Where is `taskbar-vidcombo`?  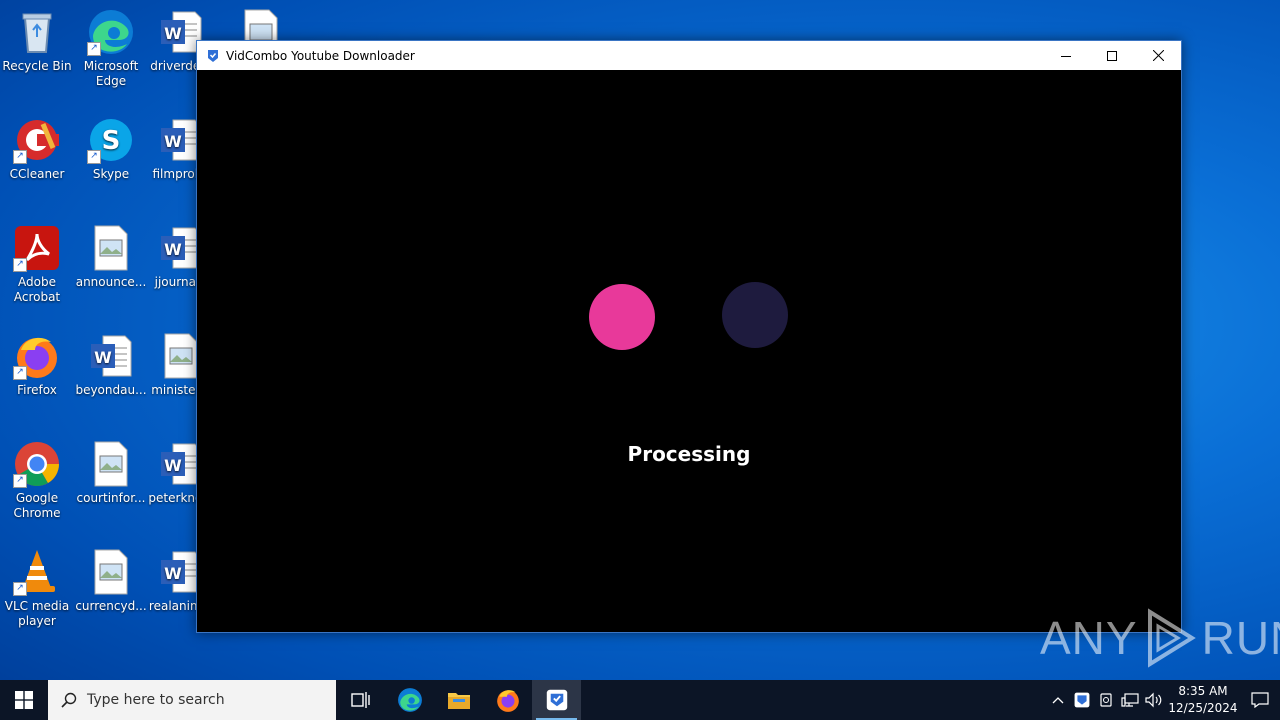
taskbar-vidcombo is located at coordinates (556, 700).